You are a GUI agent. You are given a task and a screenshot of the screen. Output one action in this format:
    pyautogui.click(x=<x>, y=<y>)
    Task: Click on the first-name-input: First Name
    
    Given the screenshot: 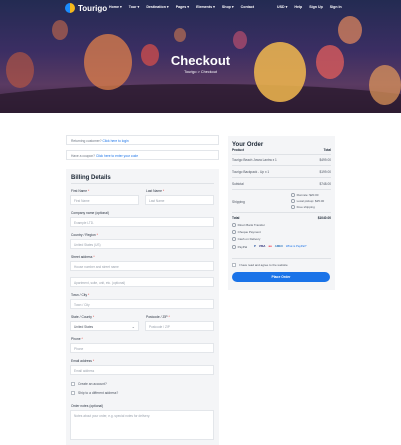 What is the action you would take?
    pyautogui.click(x=104, y=200)
    